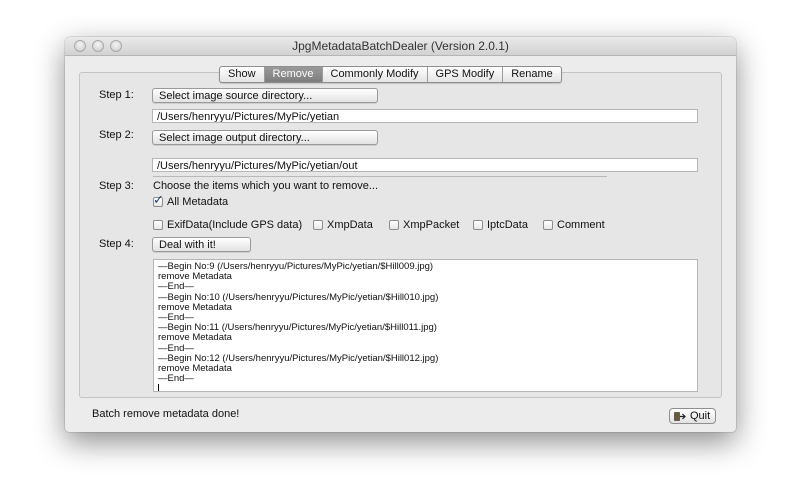 The image size is (800, 500). What do you see at coordinates (235, 225) in the screenshot?
I see `exifdata-label: ExifData(Include GPS data)` at bounding box center [235, 225].